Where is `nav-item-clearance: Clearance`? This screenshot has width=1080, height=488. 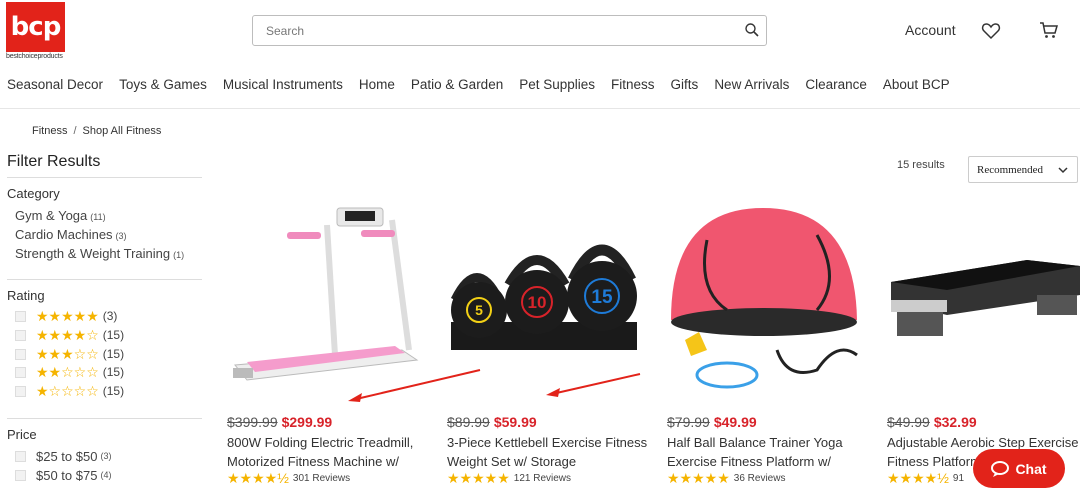 nav-item-clearance: Clearance is located at coordinates (836, 84).